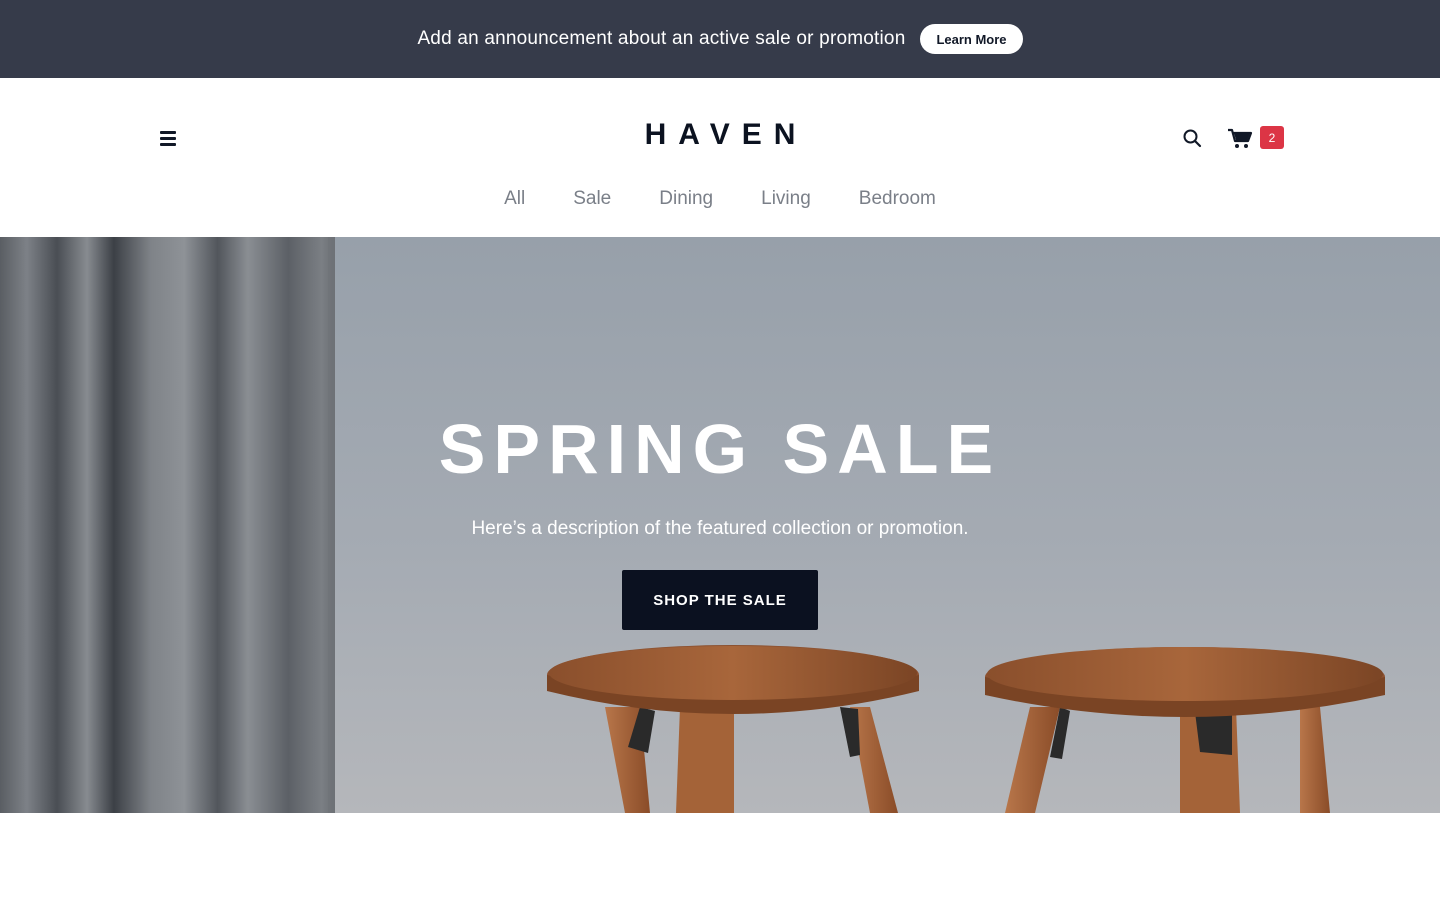 This screenshot has width=1440, height=900. I want to click on cart-count-badge: 2, so click(1272, 137).